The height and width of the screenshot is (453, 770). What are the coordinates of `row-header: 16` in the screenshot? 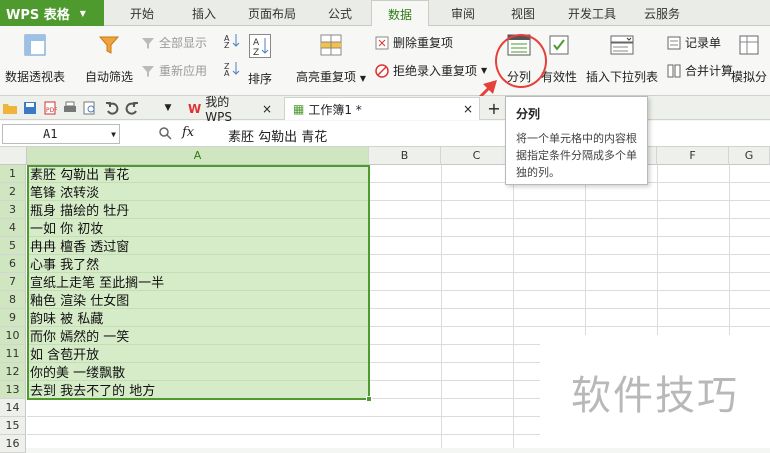 It's located at (13, 444).